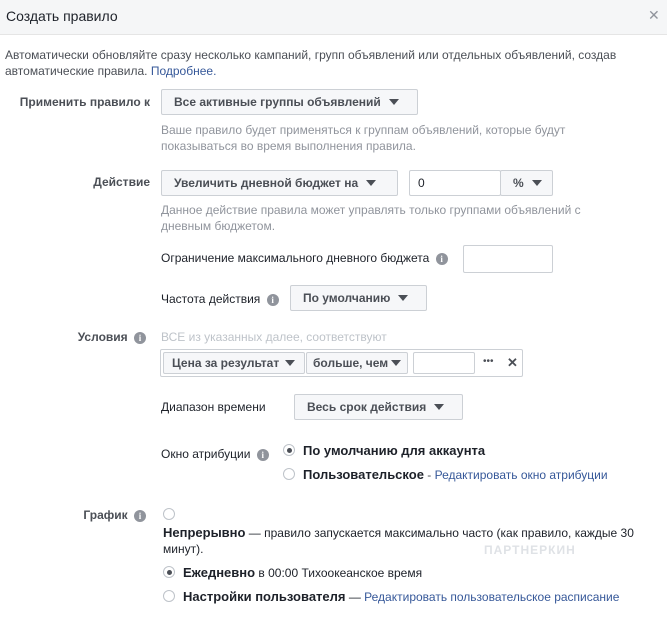  Describe the element at coordinates (339, 573) in the screenshot. I see `schedule-daily-desc: в 00:00 Тихоокеанское время` at that location.